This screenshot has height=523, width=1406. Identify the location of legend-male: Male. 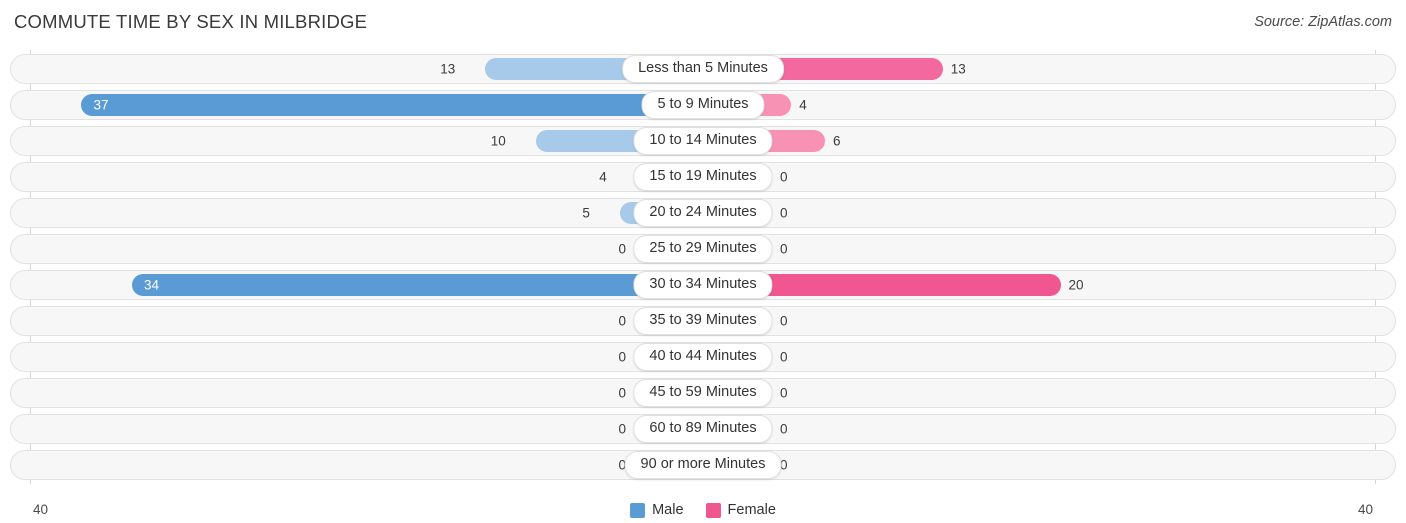
(657, 510).